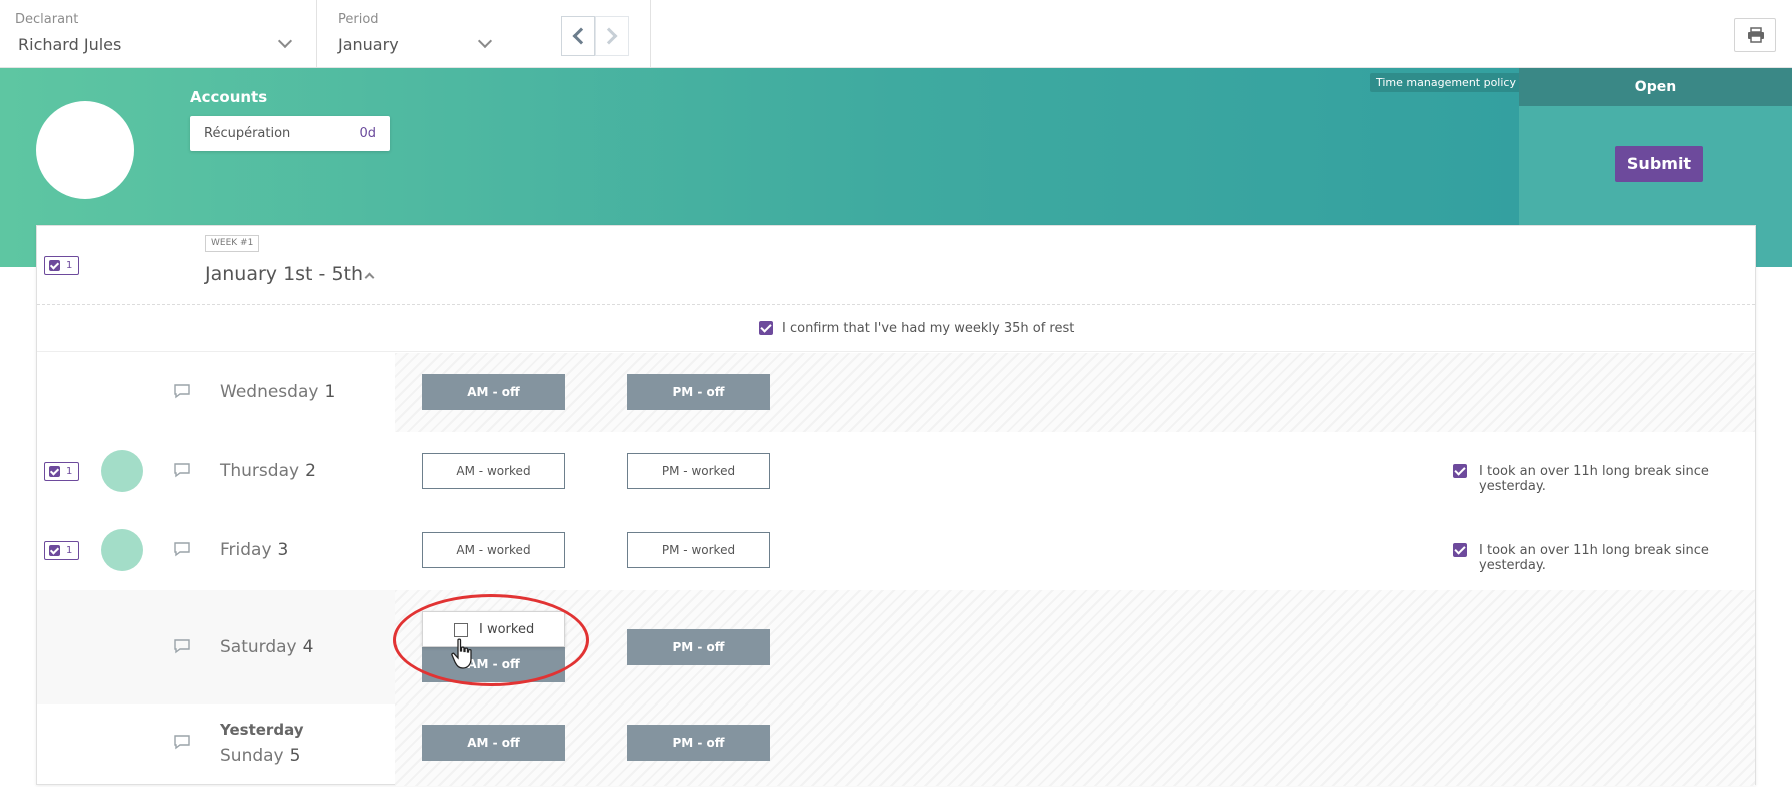  What do you see at coordinates (358, 19) in the screenshot?
I see `period-label: Period` at bounding box center [358, 19].